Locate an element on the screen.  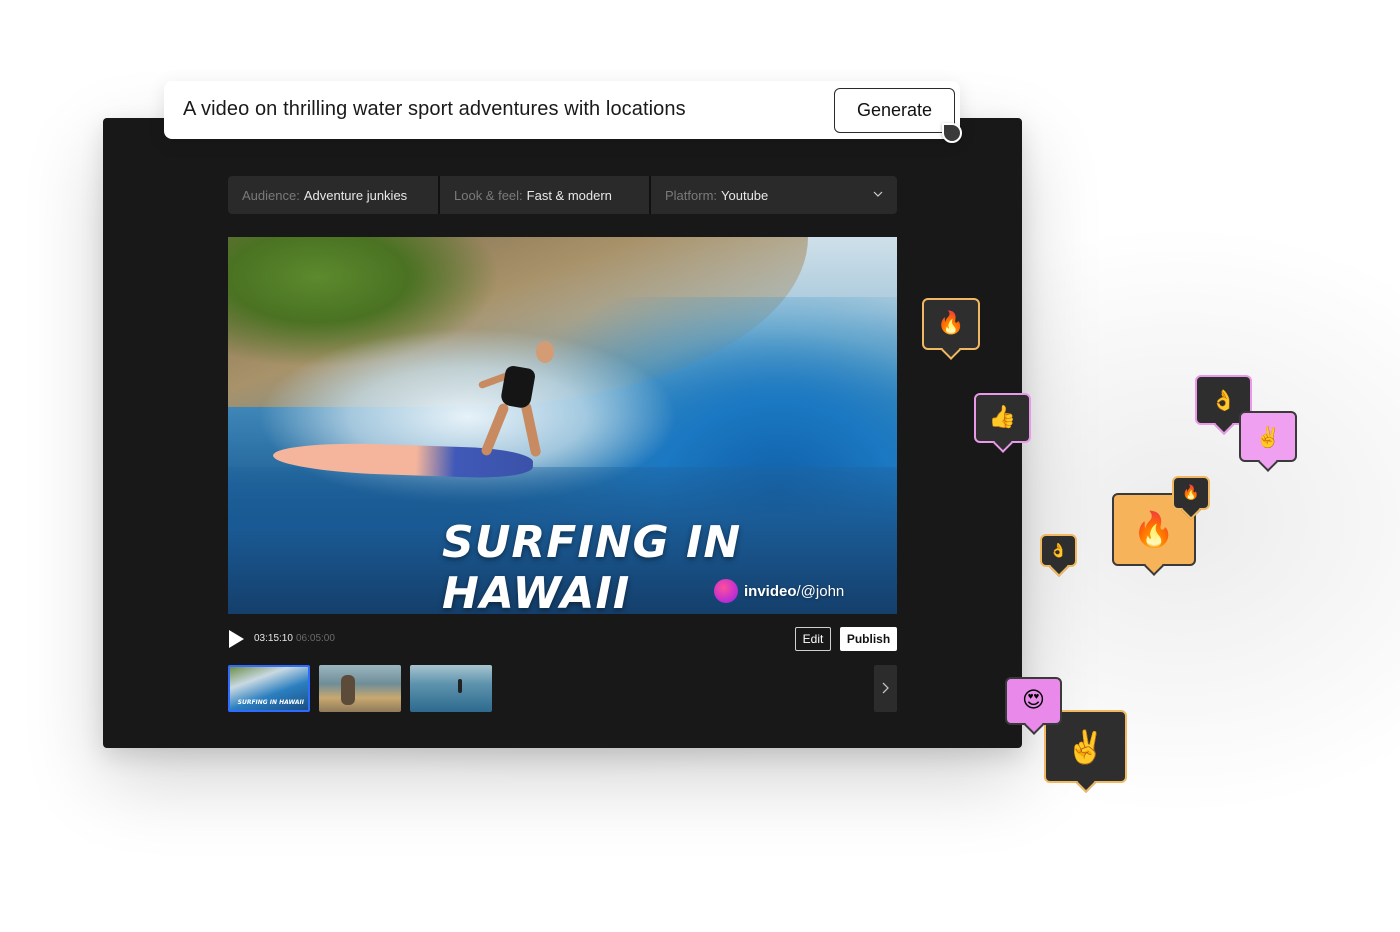
platform-label: Platform: is located at coordinates (691, 195).